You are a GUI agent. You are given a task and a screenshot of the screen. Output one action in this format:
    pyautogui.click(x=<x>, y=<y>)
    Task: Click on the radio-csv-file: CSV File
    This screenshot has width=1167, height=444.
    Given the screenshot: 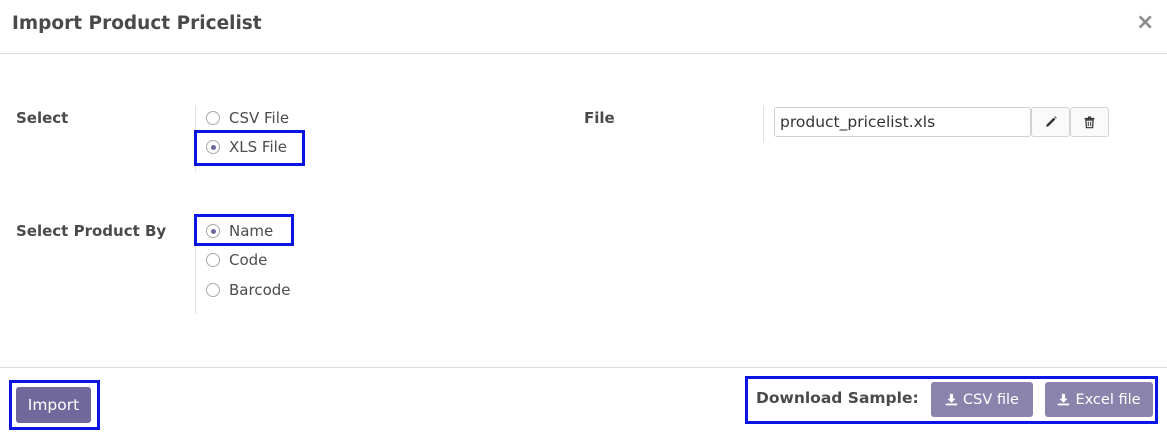 What is the action you would take?
    pyautogui.click(x=247, y=118)
    